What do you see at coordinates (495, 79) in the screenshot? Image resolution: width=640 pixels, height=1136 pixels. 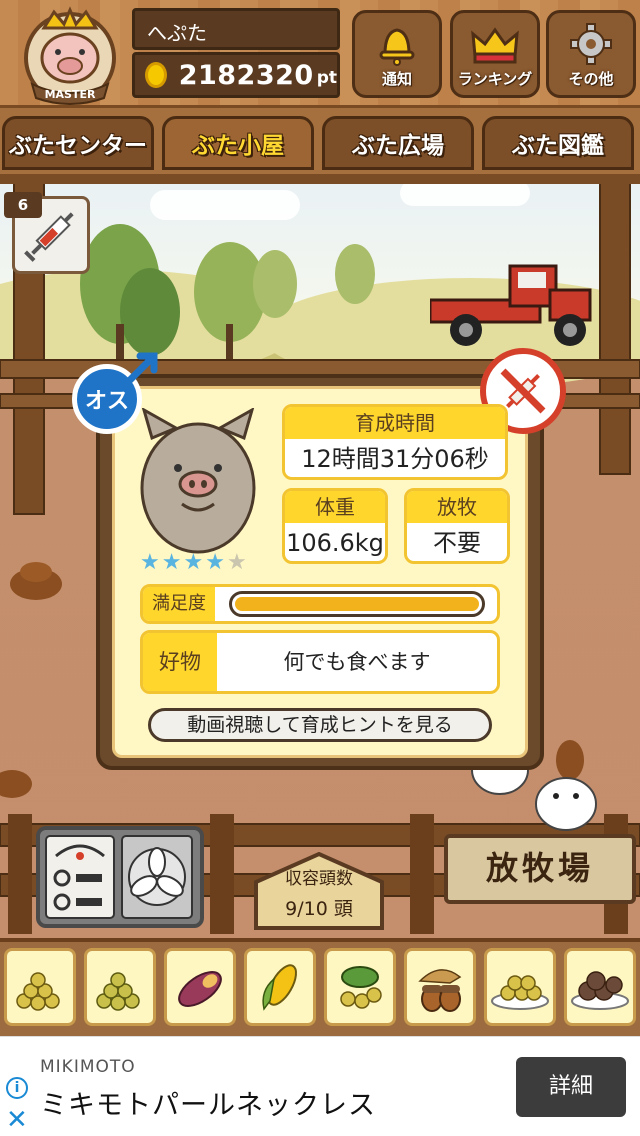 I see `ranking-label: ランキング` at bounding box center [495, 79].